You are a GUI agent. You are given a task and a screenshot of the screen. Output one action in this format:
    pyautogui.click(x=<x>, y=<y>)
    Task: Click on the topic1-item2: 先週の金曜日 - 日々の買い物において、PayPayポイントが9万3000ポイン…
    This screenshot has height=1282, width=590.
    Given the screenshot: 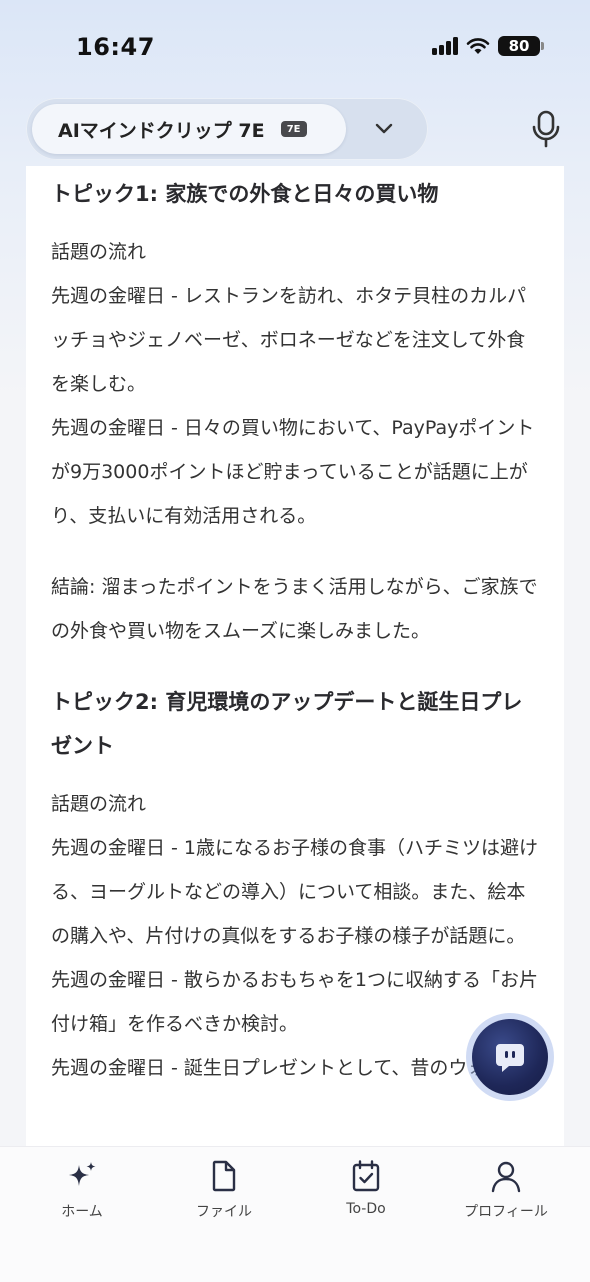 What is the action you would take?
    pyautogui.click(x=293, y=472)
    